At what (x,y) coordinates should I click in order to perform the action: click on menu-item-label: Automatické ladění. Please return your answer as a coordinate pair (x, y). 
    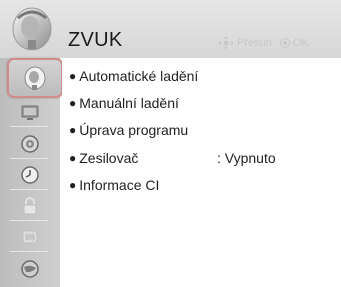
    Looking at the image, I should click on (139, 76).